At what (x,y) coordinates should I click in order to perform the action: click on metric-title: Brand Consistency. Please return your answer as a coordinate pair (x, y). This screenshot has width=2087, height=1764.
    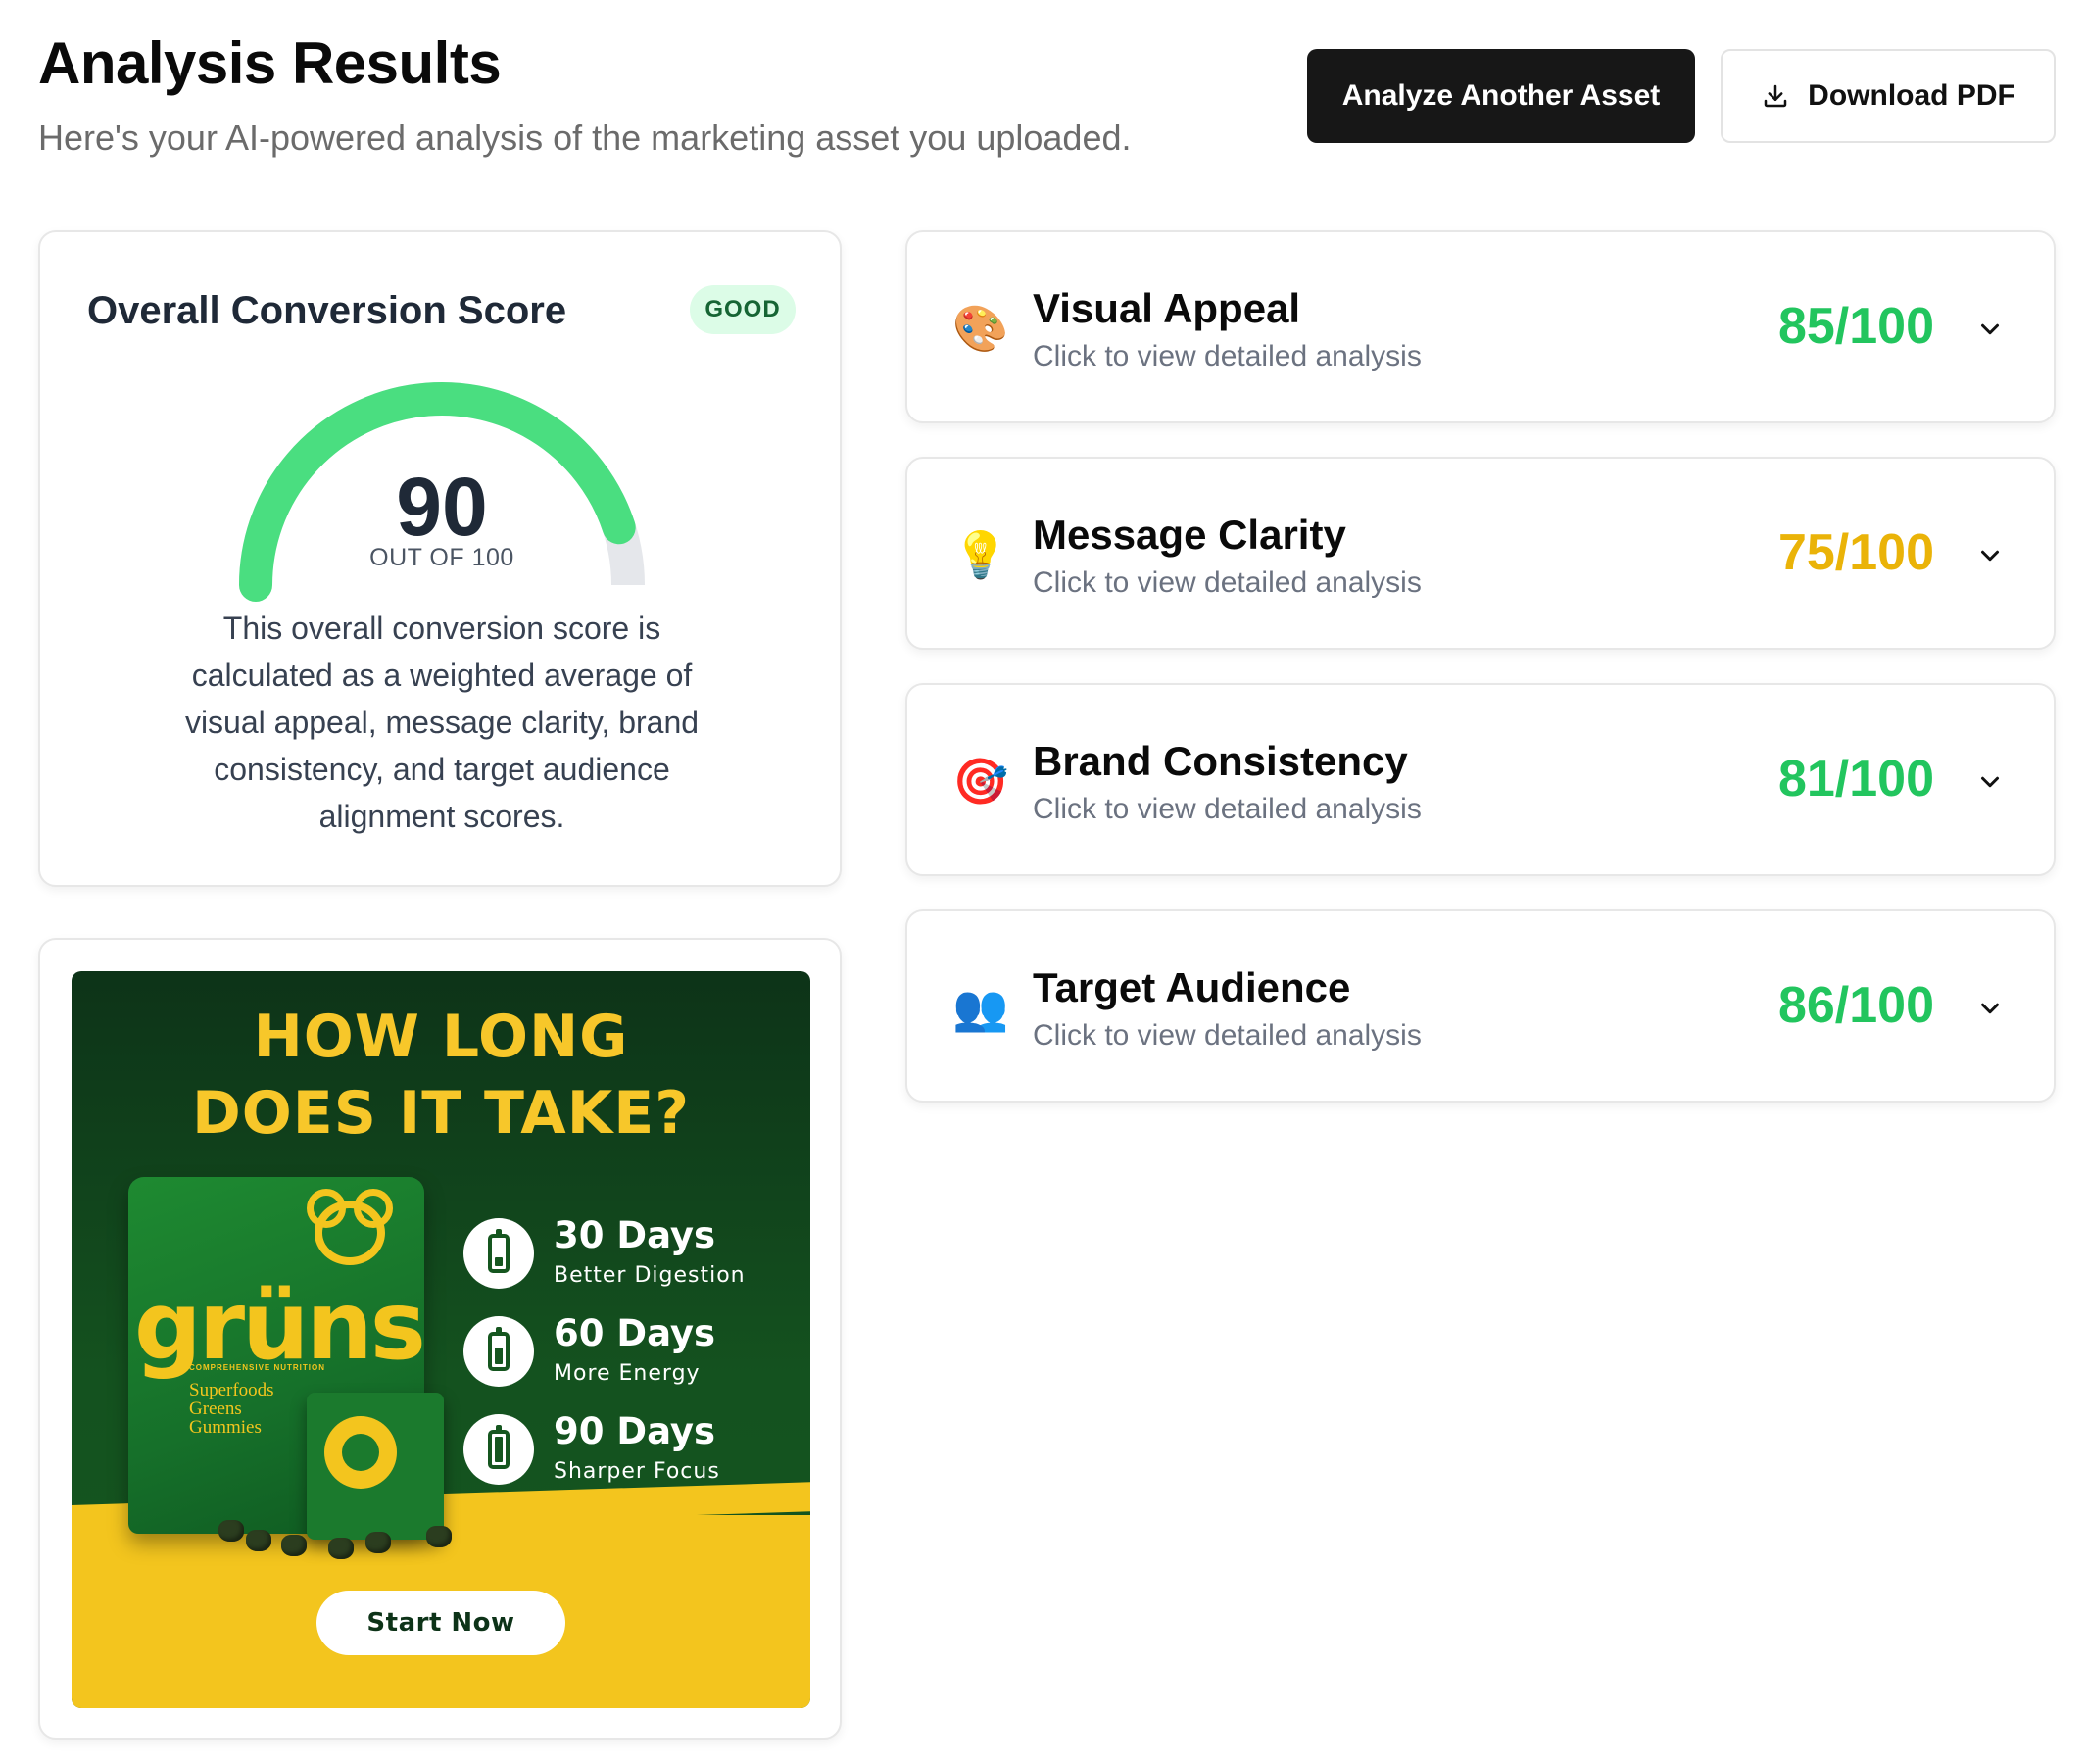
    Looking at the image, I should click on (1220, 761).